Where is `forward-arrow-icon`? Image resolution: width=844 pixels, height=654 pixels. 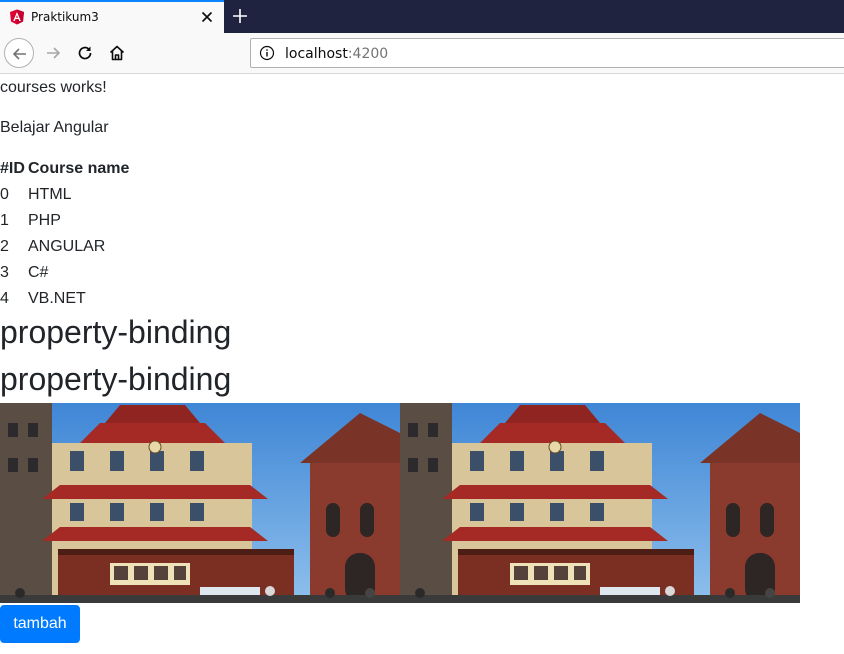 forward-arrow-icon is located at coordinates (54, 53).